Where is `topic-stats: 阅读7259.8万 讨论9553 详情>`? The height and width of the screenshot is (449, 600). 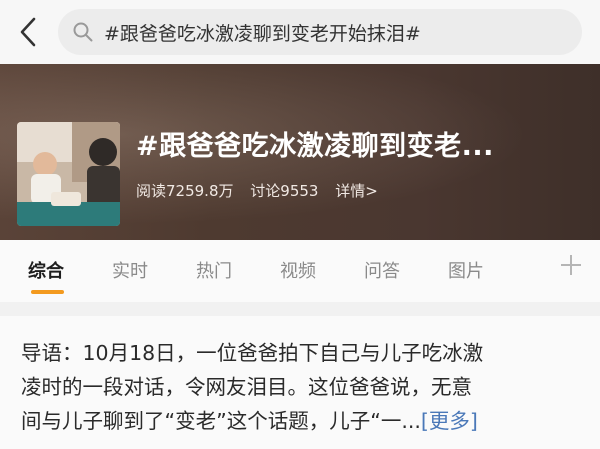
topic-stats: 阅读7259.8万 讨论9553 详情> is located at coordinates (257, 190).